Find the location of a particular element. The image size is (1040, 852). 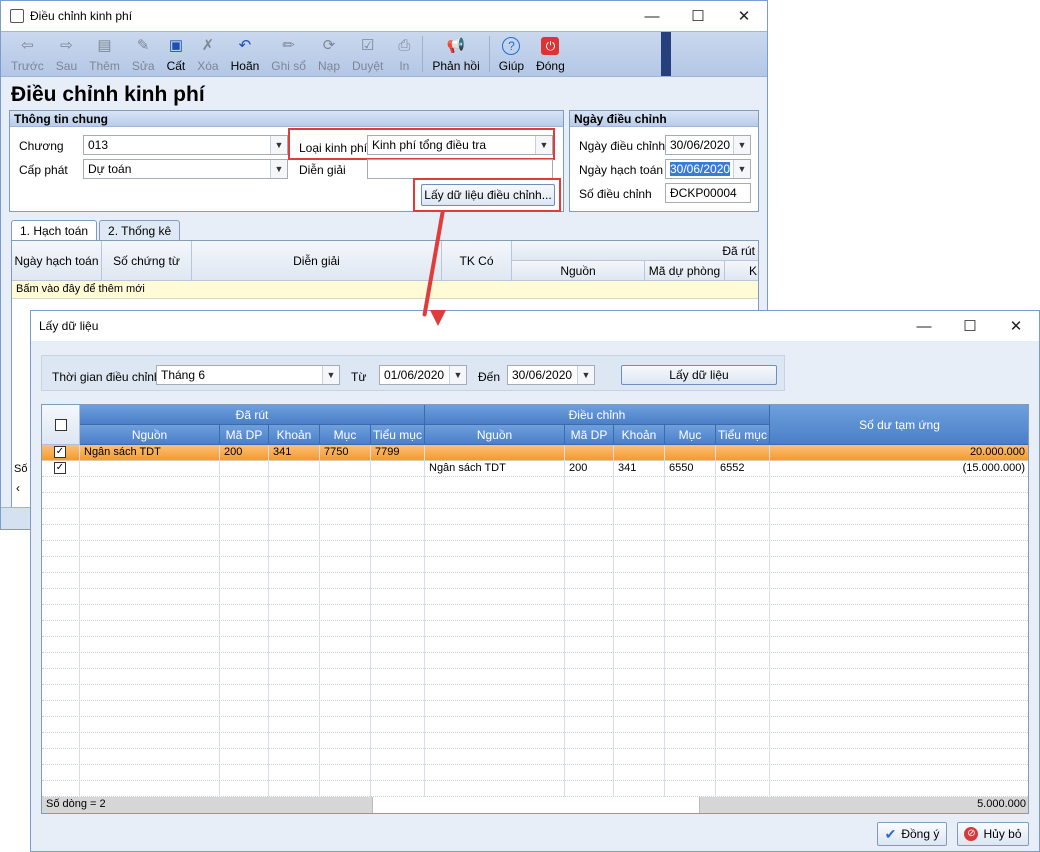

toolbar-help-button: ? Giúp is located at coordinates (511, 54).